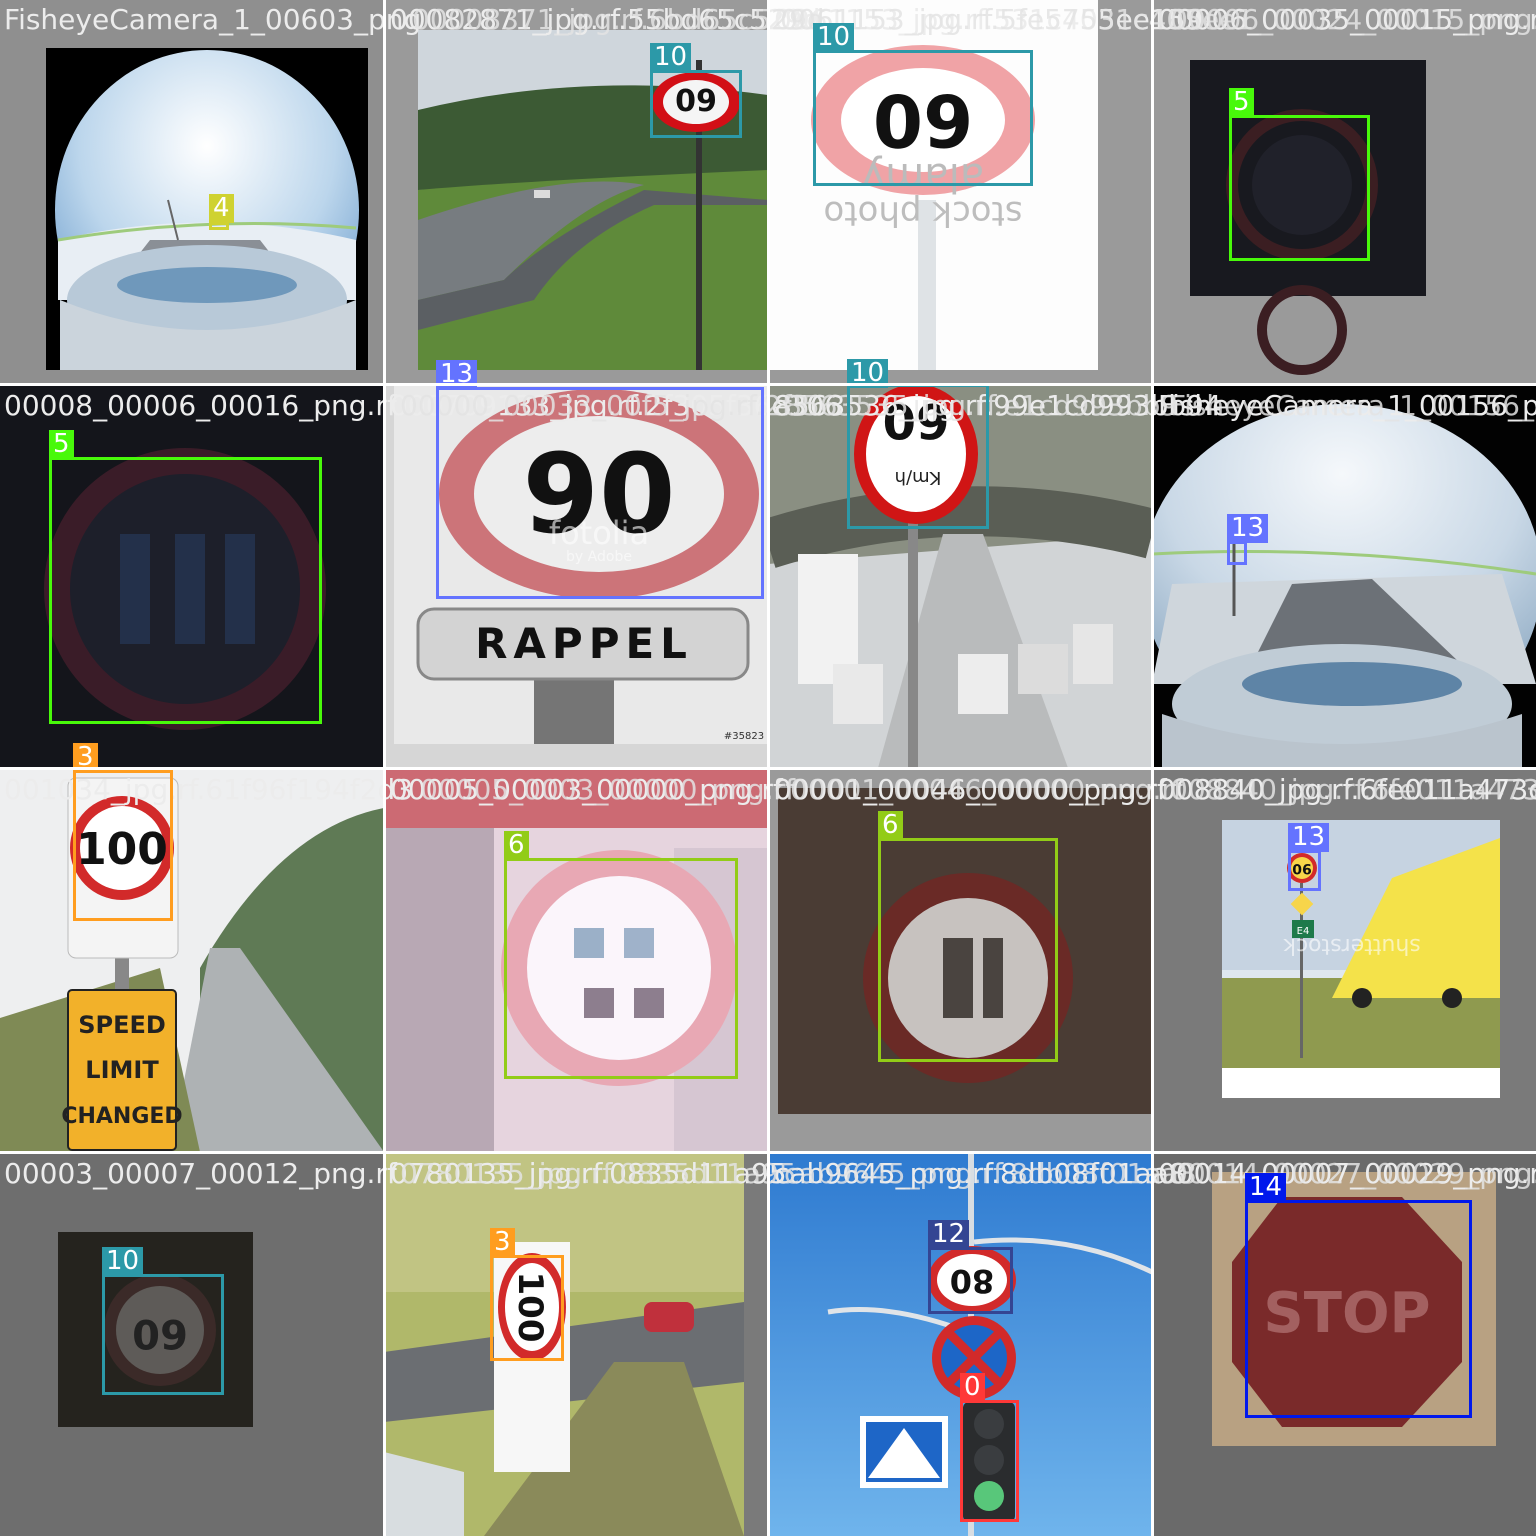  Describe the element at coordinates (972, 1387) in the screenshot. I see `bbox-label: 0` at that location.